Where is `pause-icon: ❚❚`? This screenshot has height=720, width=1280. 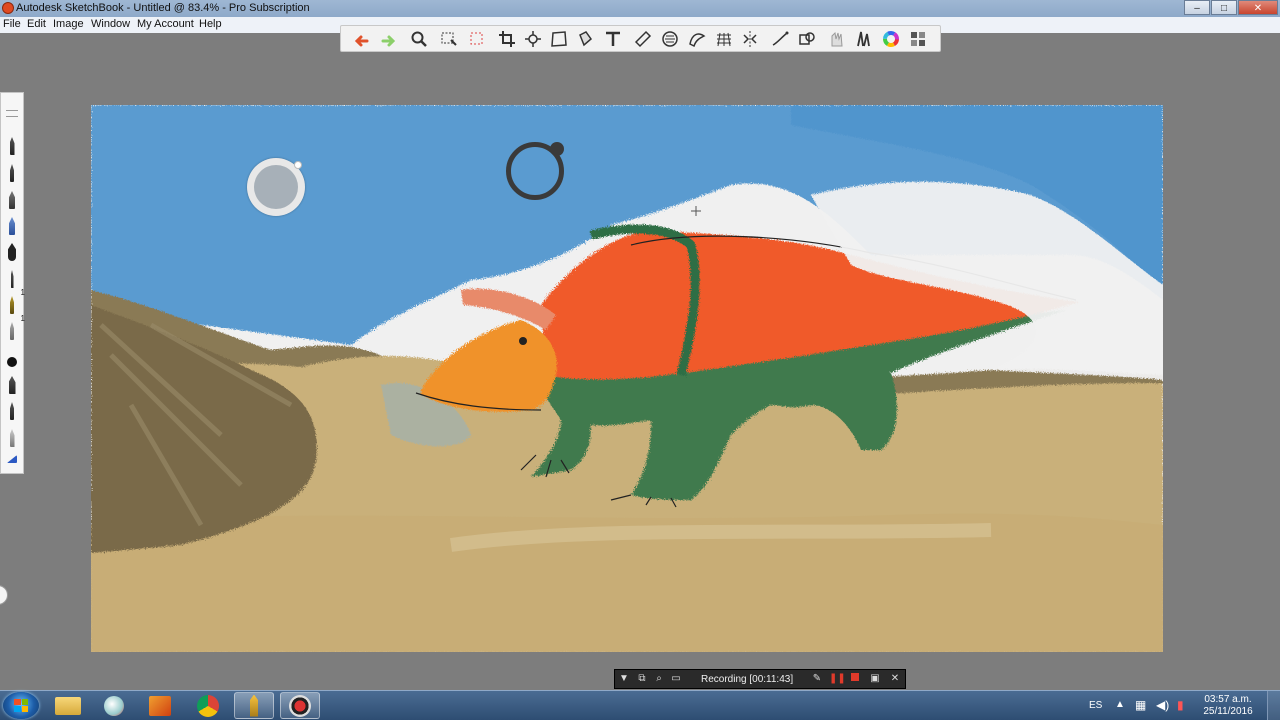 pause-icon: ❚❚ is located at coordinates (837, 679).